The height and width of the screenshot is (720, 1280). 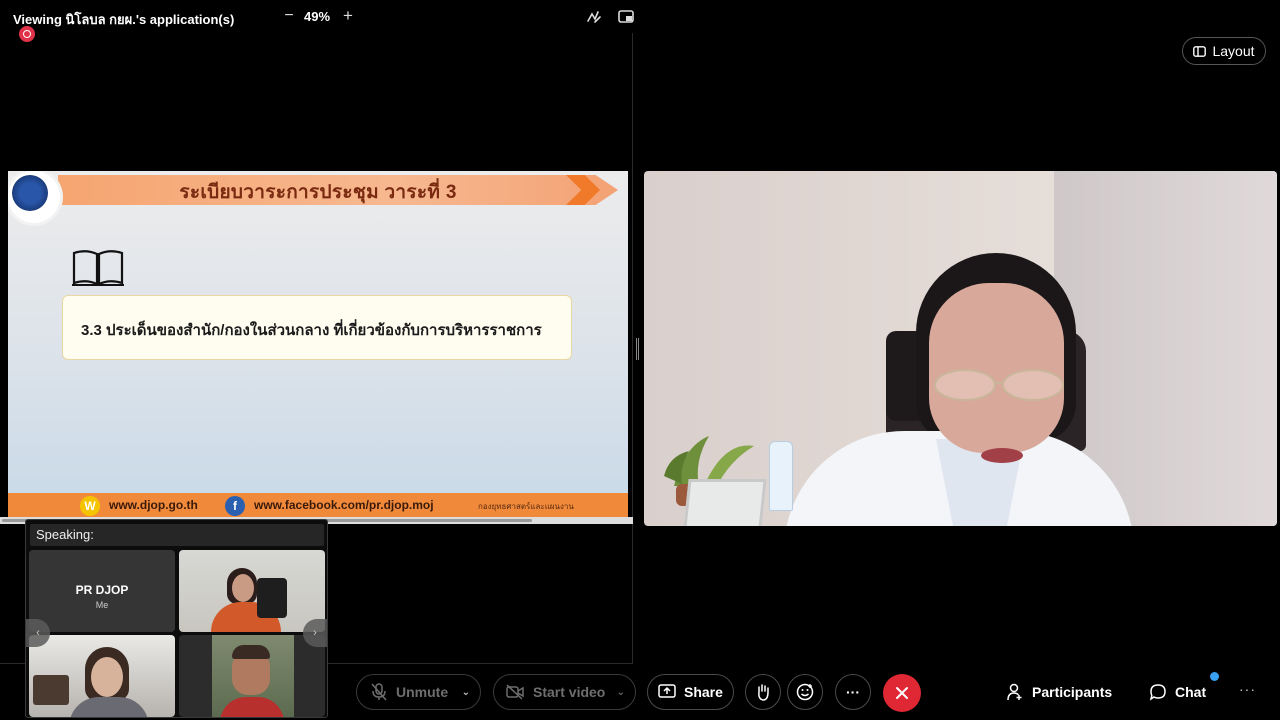 I want to click on share-label: Share, so click(x=703, y=692).